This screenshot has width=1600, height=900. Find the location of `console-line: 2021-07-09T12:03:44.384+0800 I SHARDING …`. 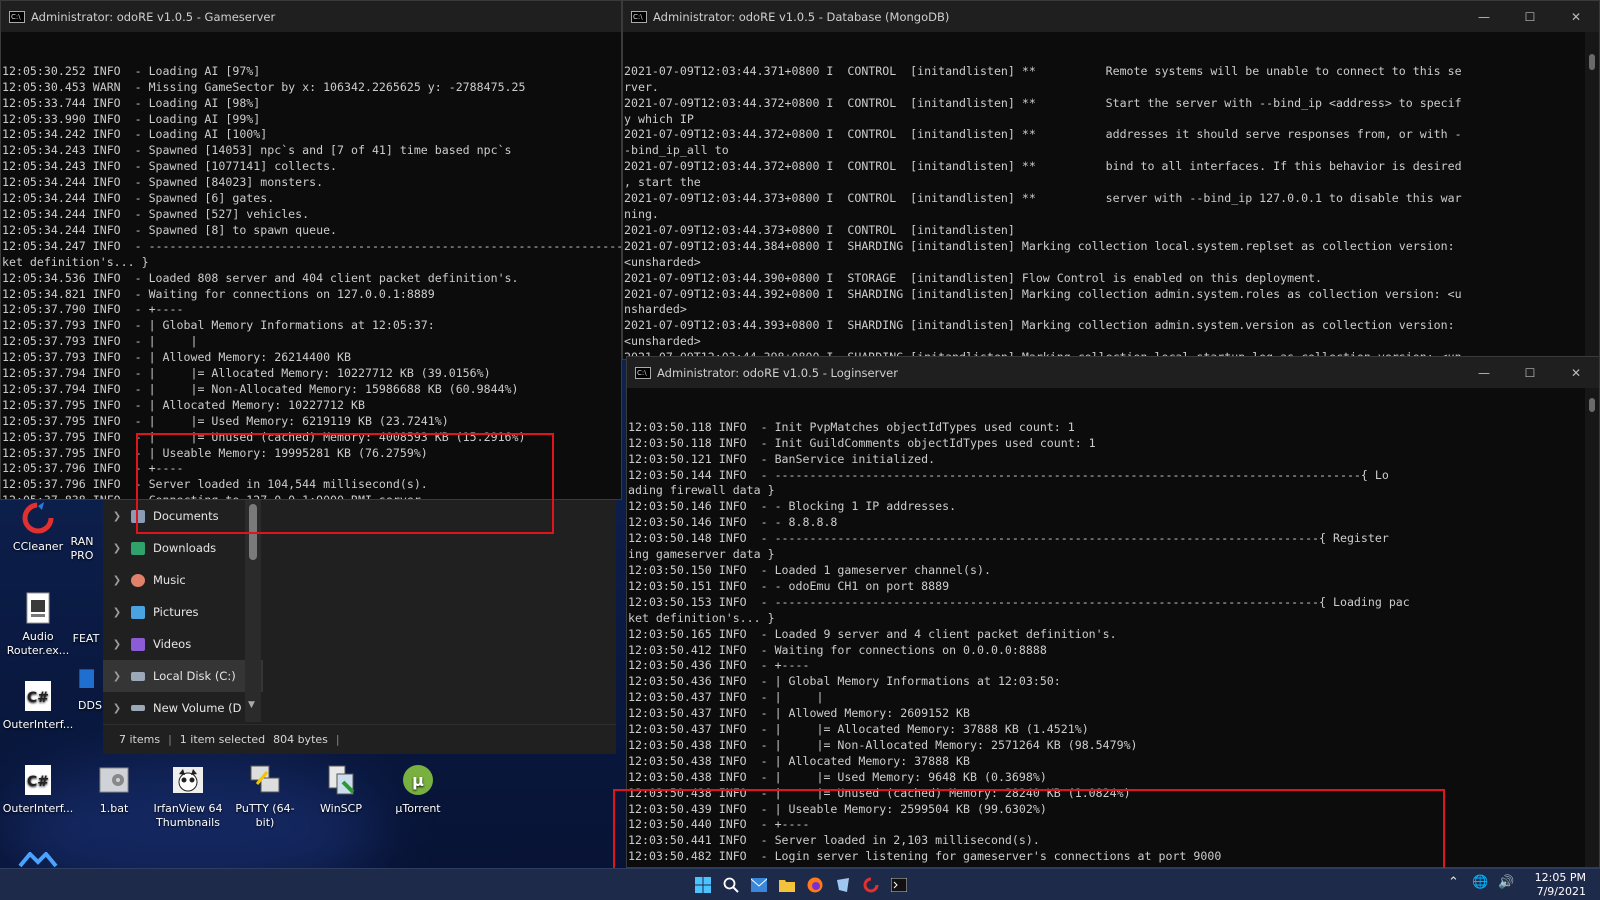

console-line: 2021-07-09T12:03:44.384+0800 I SHARDING … is located at coordinates (1039, 245).